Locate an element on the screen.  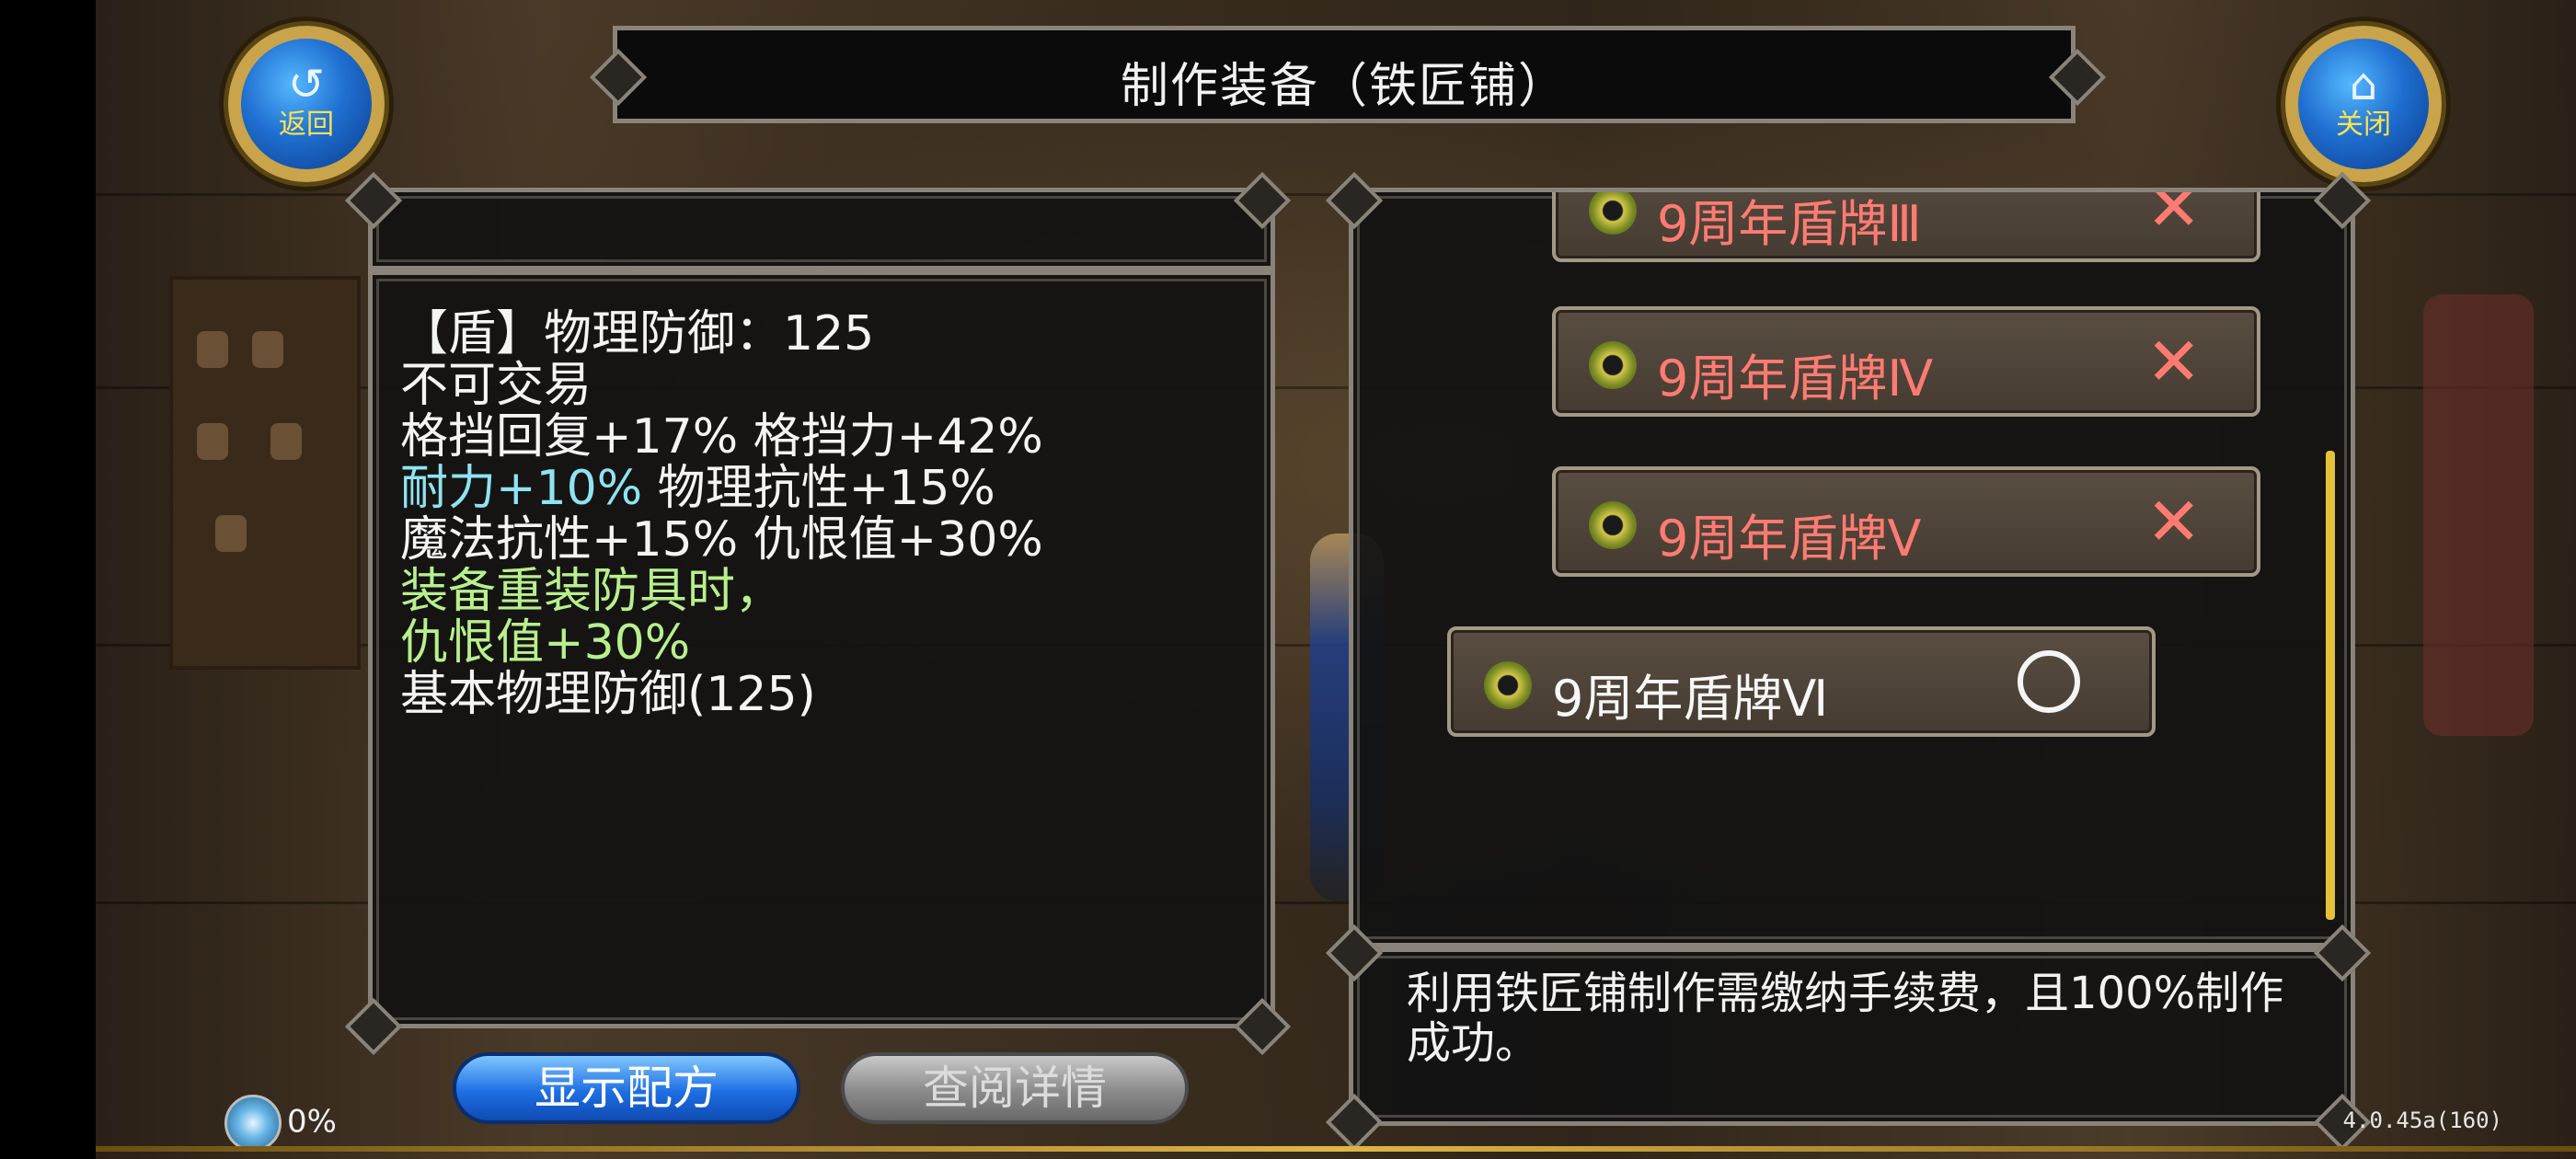
version-label: 4.0.45a(160) is located at coordinates (2422, 1120).